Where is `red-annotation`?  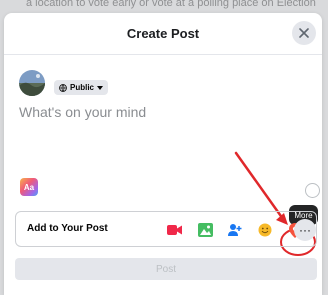
red-annotation is located at coordinates (275, 203).